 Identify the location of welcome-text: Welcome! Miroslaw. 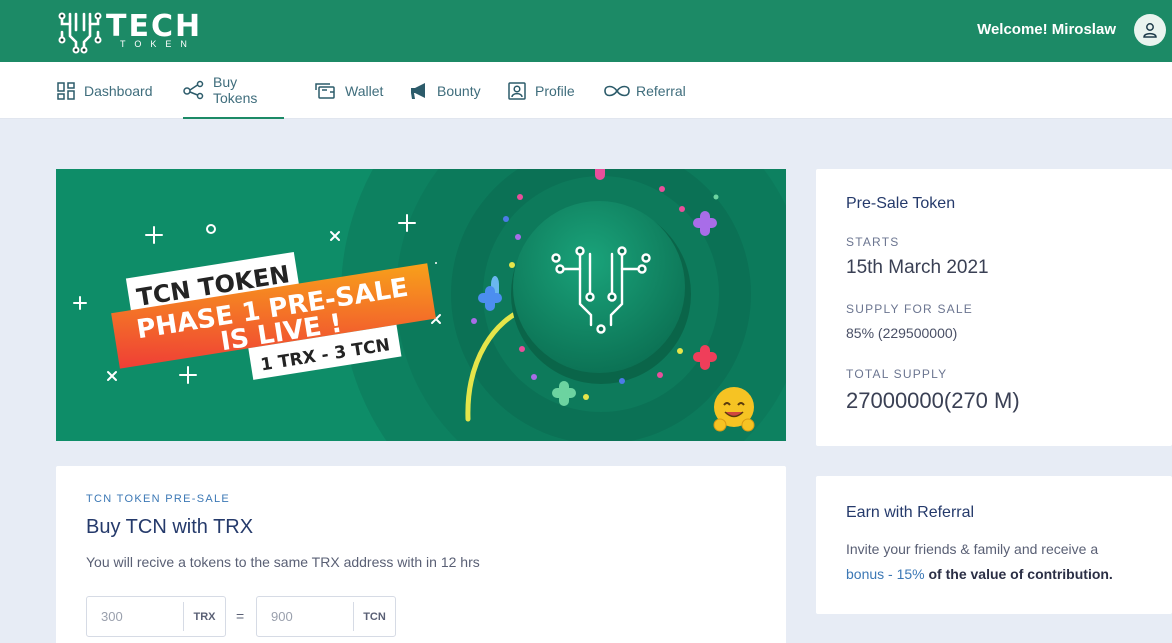
(1046, 29).